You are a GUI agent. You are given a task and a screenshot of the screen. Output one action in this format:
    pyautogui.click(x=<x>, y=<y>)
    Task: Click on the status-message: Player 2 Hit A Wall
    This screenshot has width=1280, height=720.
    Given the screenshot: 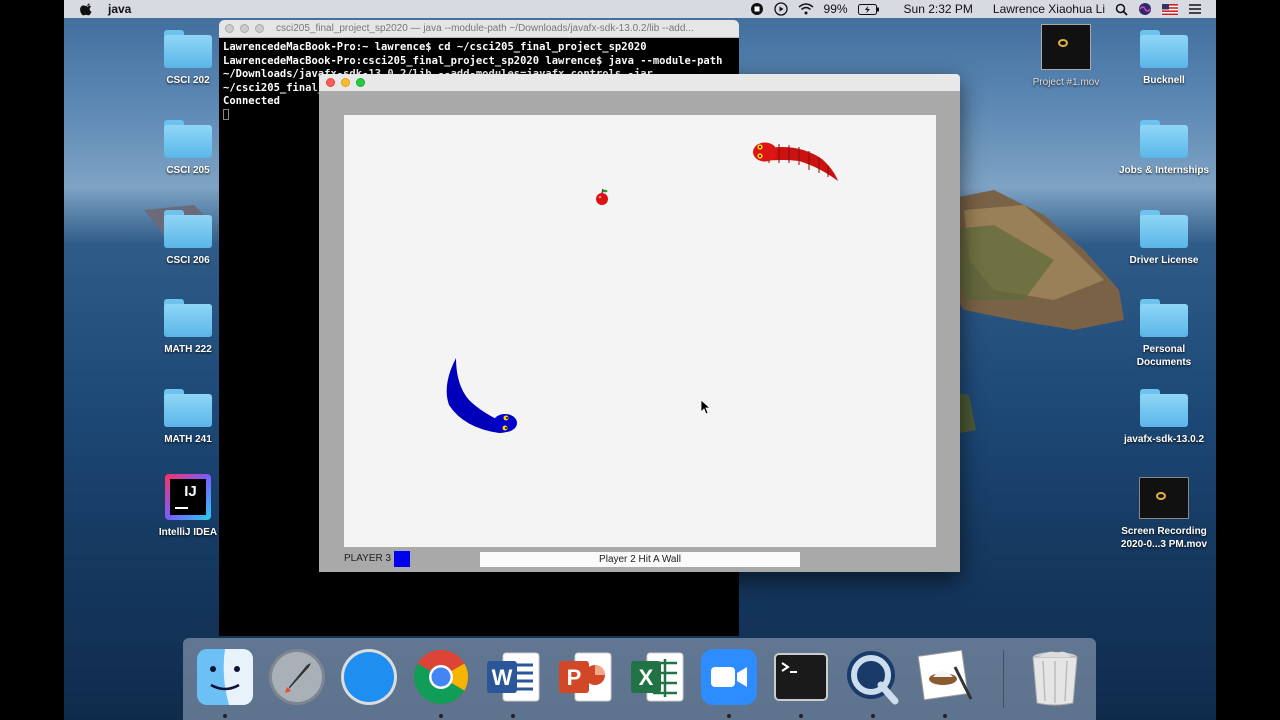 What is the action you would take?
    pyautogui.click(x=640, y=559)
    